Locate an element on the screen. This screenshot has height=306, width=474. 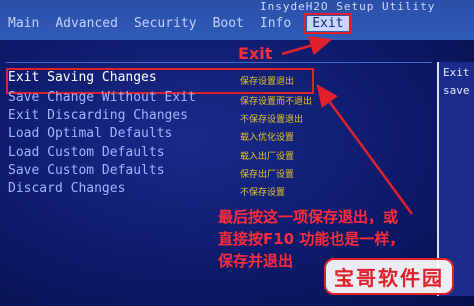
instruction-line-2: 直接按F10 功能也是一样， is located at coordinates (311, 239).